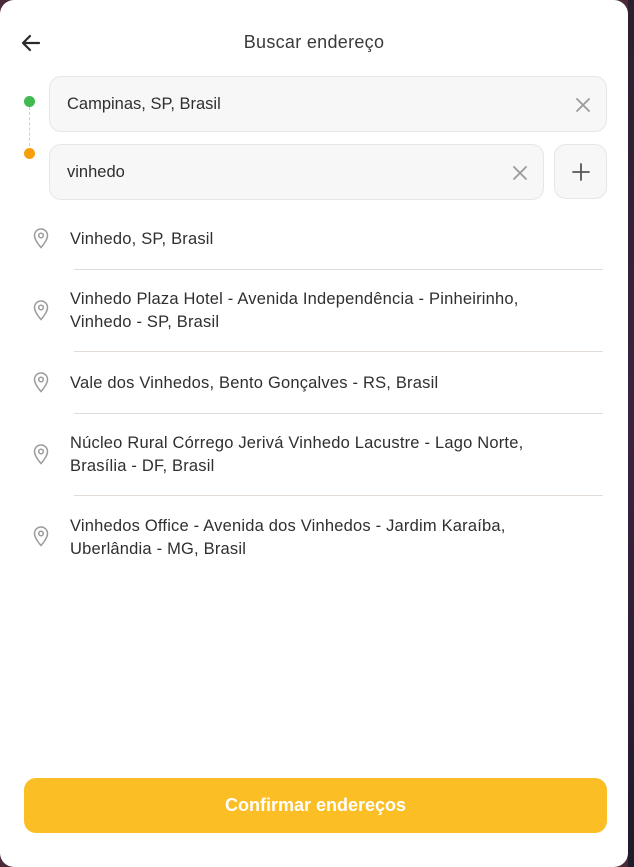 Image resolution: width=634 pixels, height=867 pixels. What do you see at coordinates (631, 433) in the screenshot?
I see `background-edge` at bounding box center [631, 433].